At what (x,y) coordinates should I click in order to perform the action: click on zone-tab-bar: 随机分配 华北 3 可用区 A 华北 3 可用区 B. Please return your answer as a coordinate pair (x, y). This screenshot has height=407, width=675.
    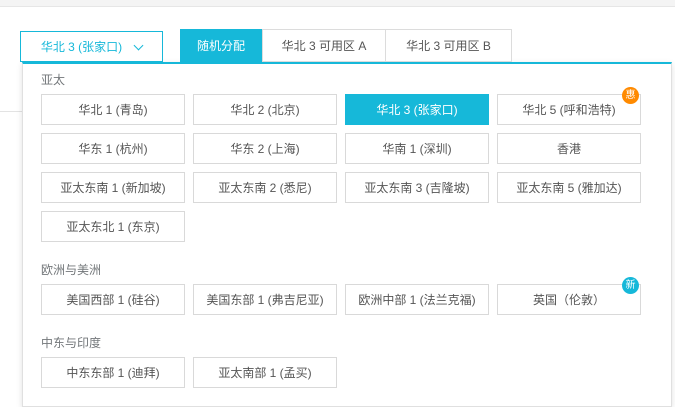
    Looking at the image, I should click on (346, 45).